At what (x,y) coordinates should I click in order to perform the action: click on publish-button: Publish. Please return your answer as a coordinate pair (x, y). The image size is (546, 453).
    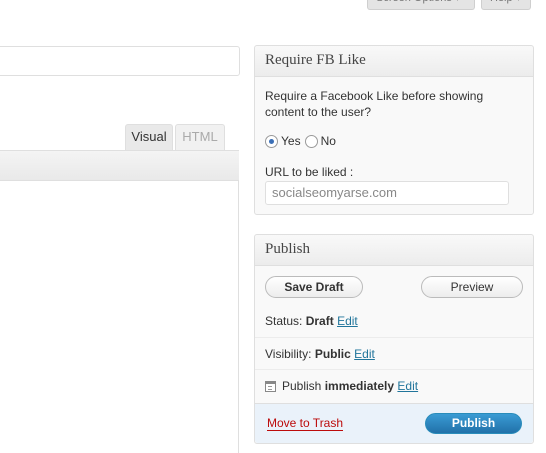
    Looking at the image, I should click on (473, 423).